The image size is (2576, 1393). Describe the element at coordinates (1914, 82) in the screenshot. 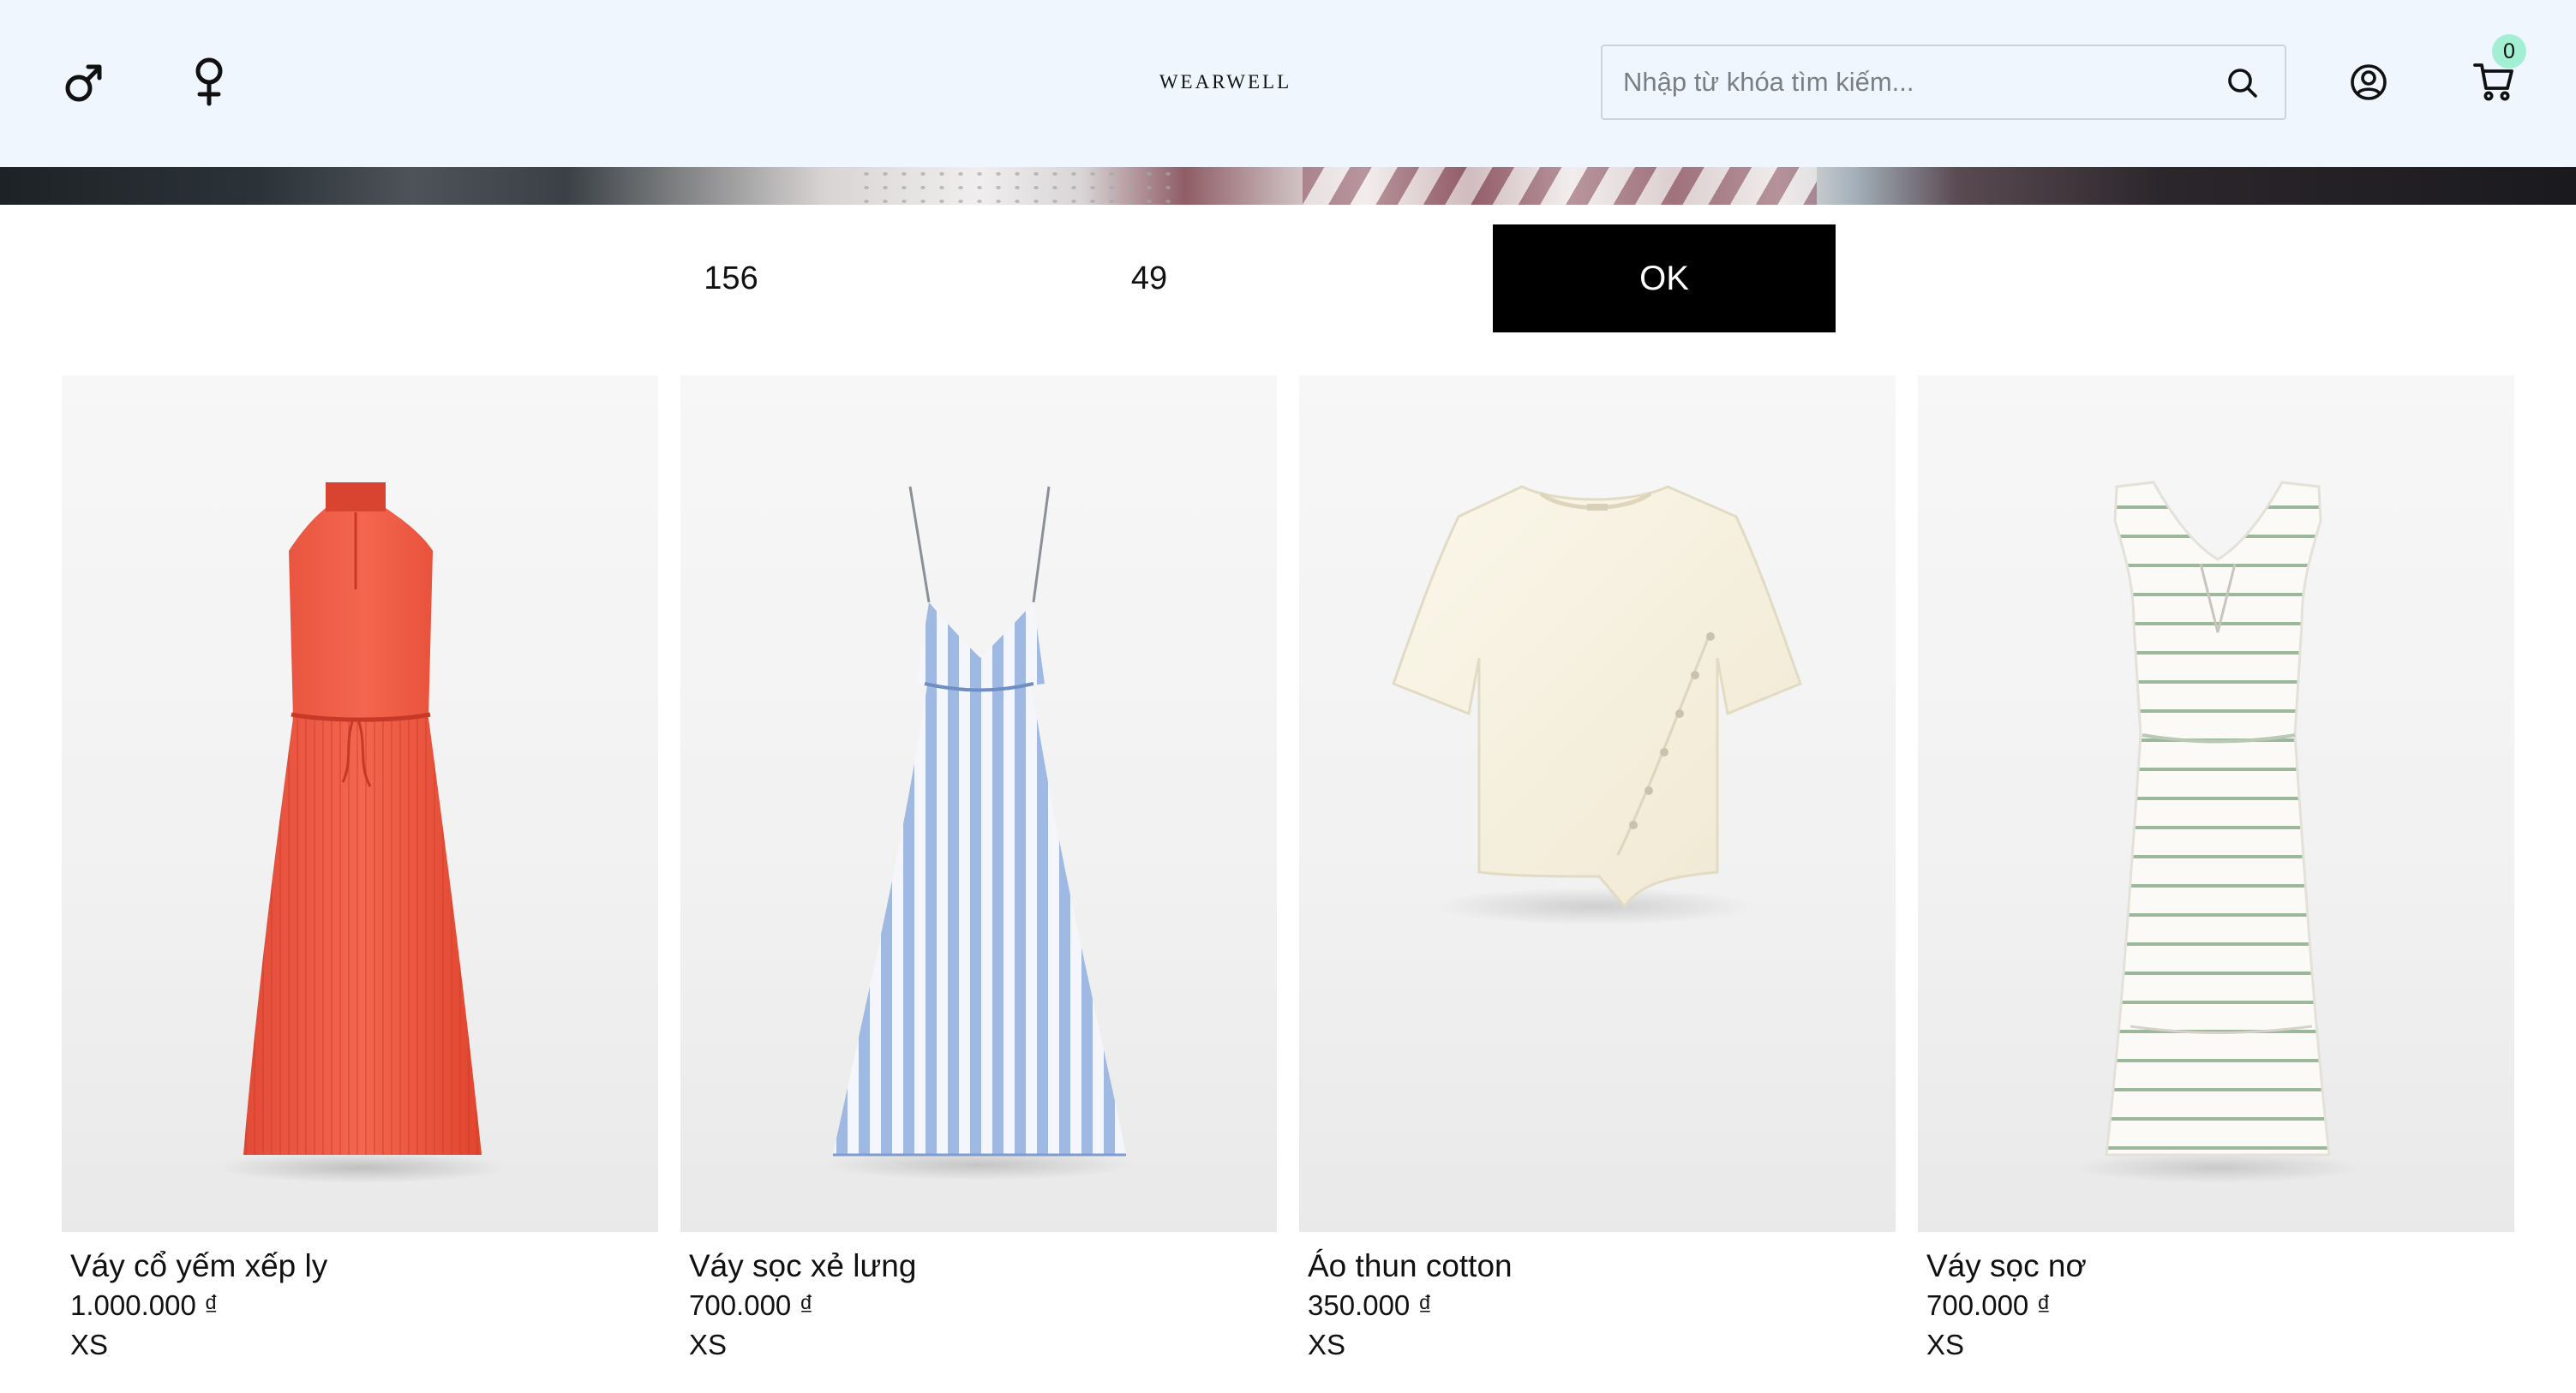

I see `search-input` at that location.